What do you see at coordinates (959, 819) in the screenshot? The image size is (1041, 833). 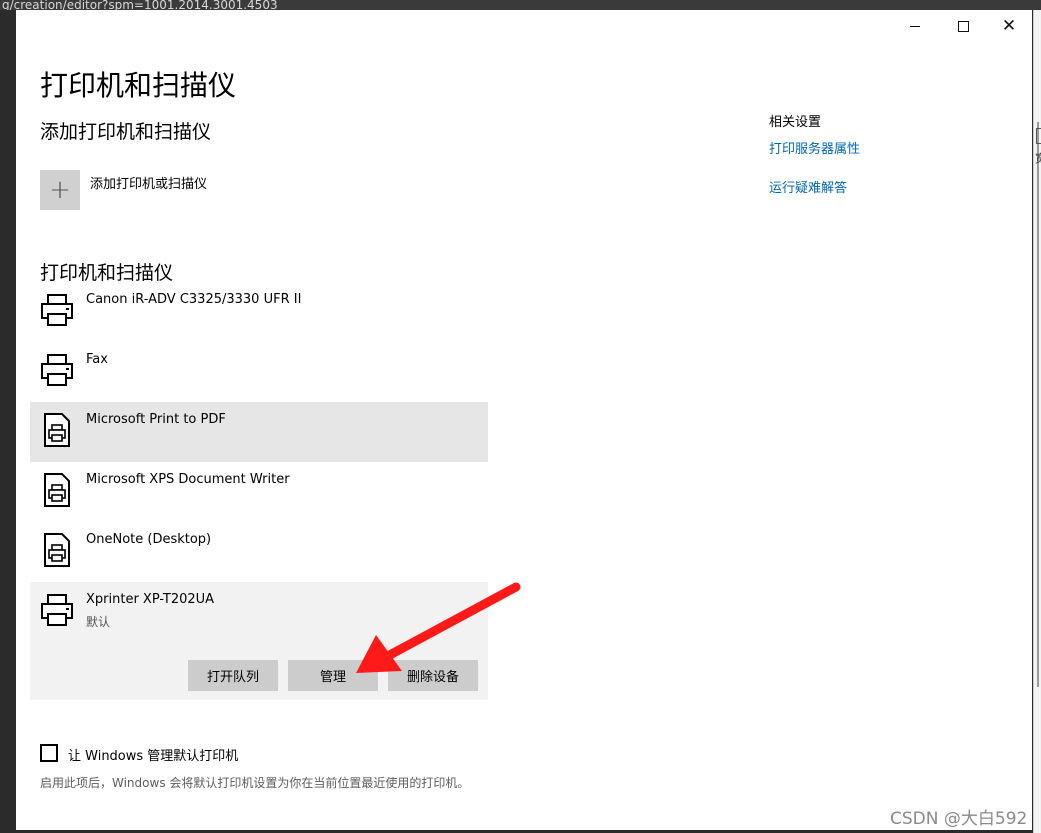 I see `watermark: CSDN @大白592` at bounding box center [959, 819].